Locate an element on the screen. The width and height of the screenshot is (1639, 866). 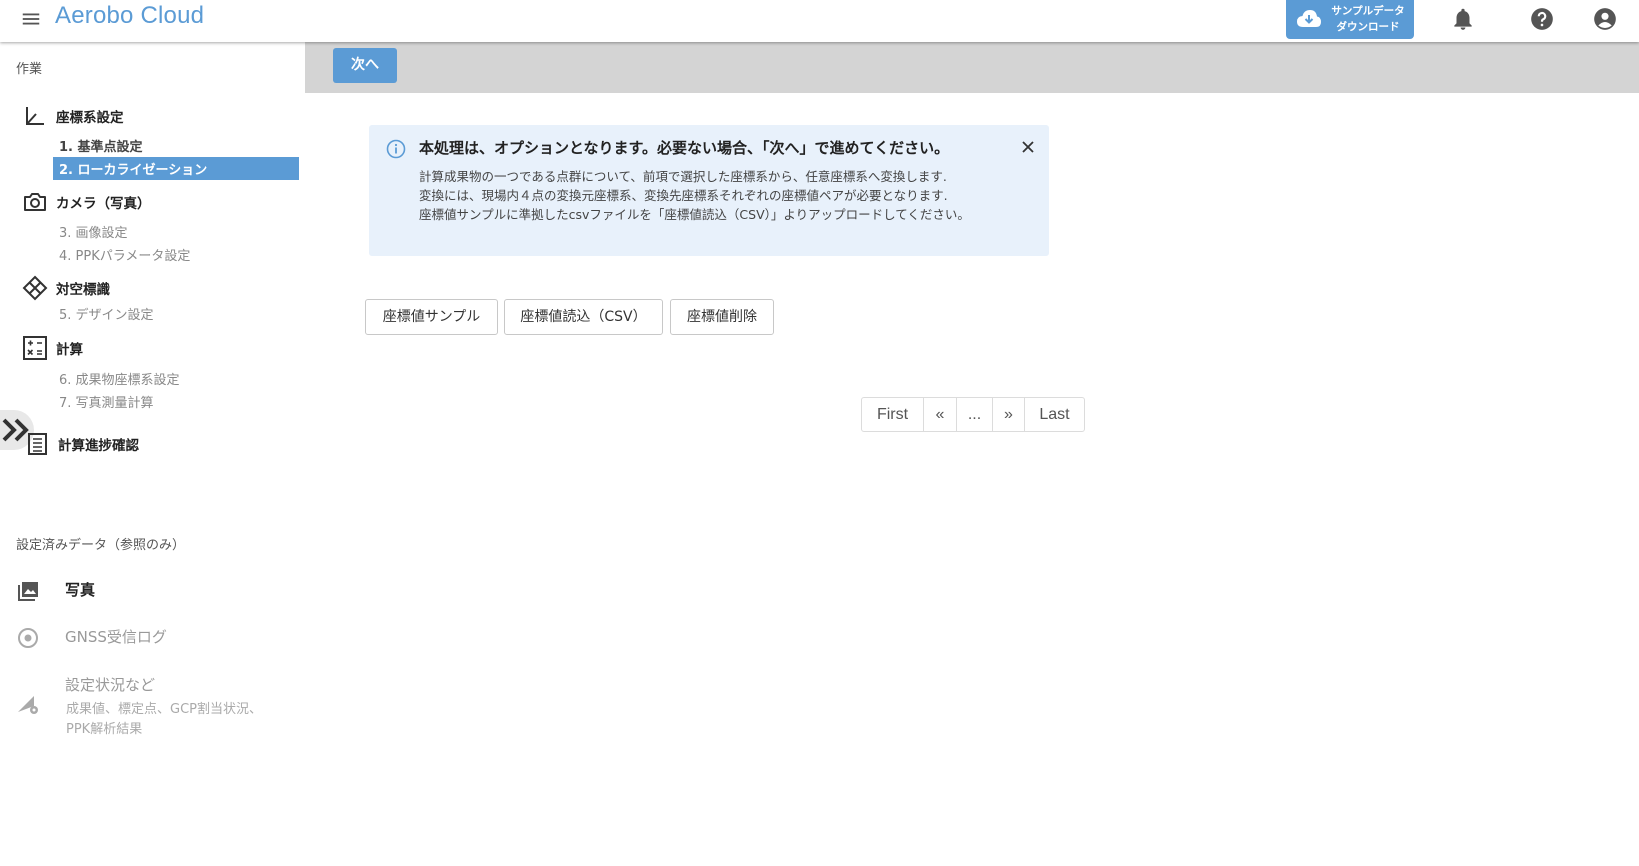
account-icon is located at coordinates (1605, 19).